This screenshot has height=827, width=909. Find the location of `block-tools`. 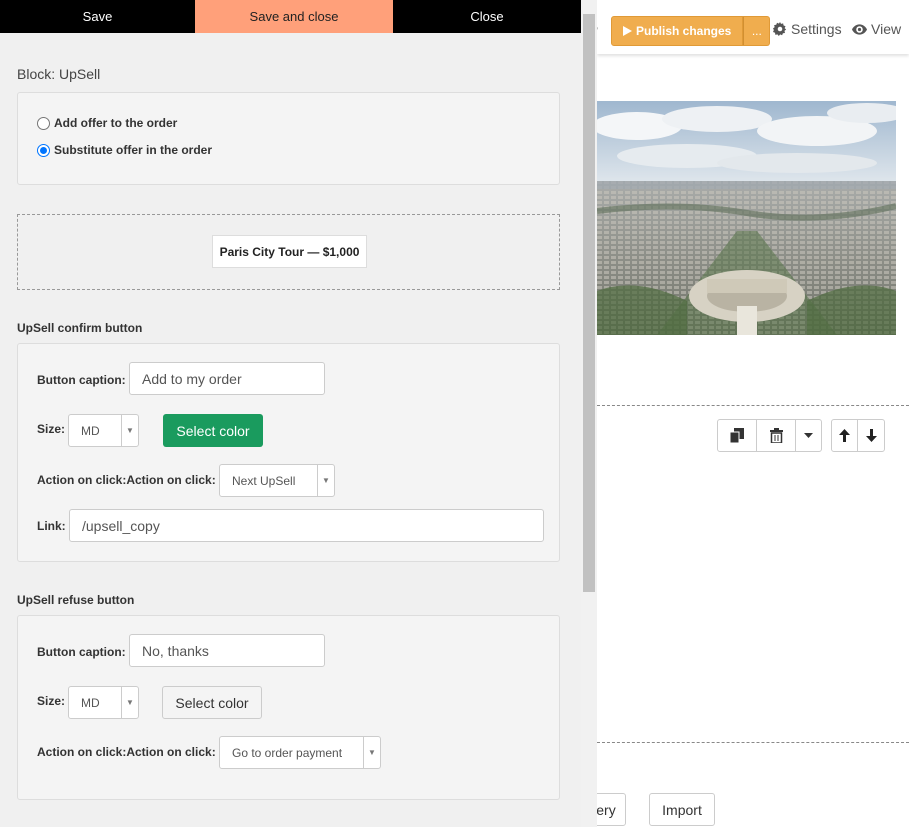

block-tools is located at coordinates (769, 435).